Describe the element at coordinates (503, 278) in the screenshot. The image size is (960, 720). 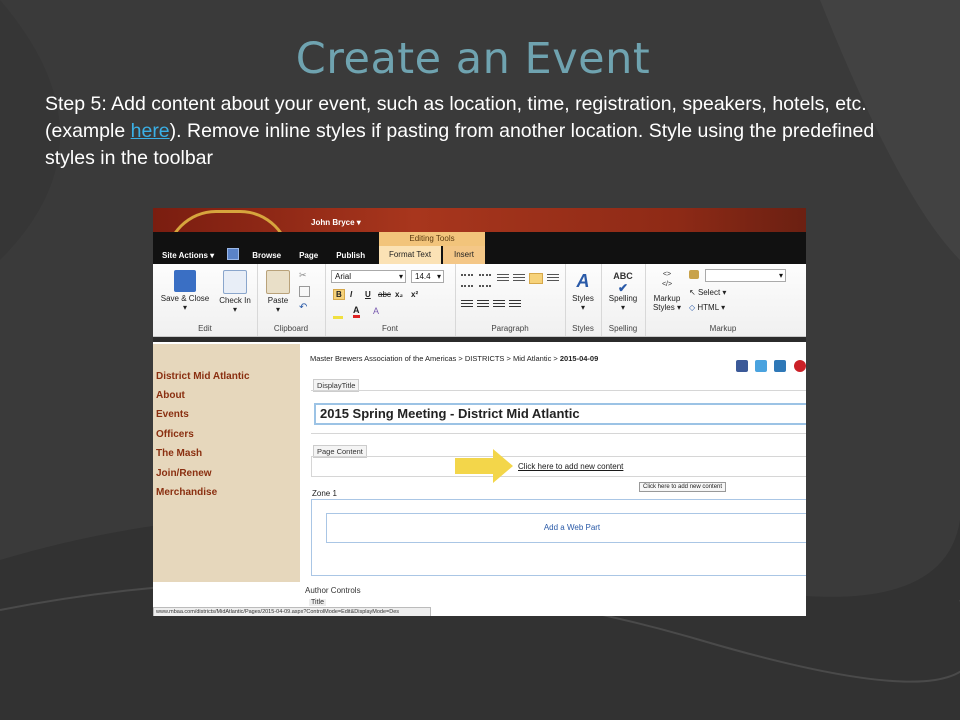
I see `decrease-indent-icon` at that location.